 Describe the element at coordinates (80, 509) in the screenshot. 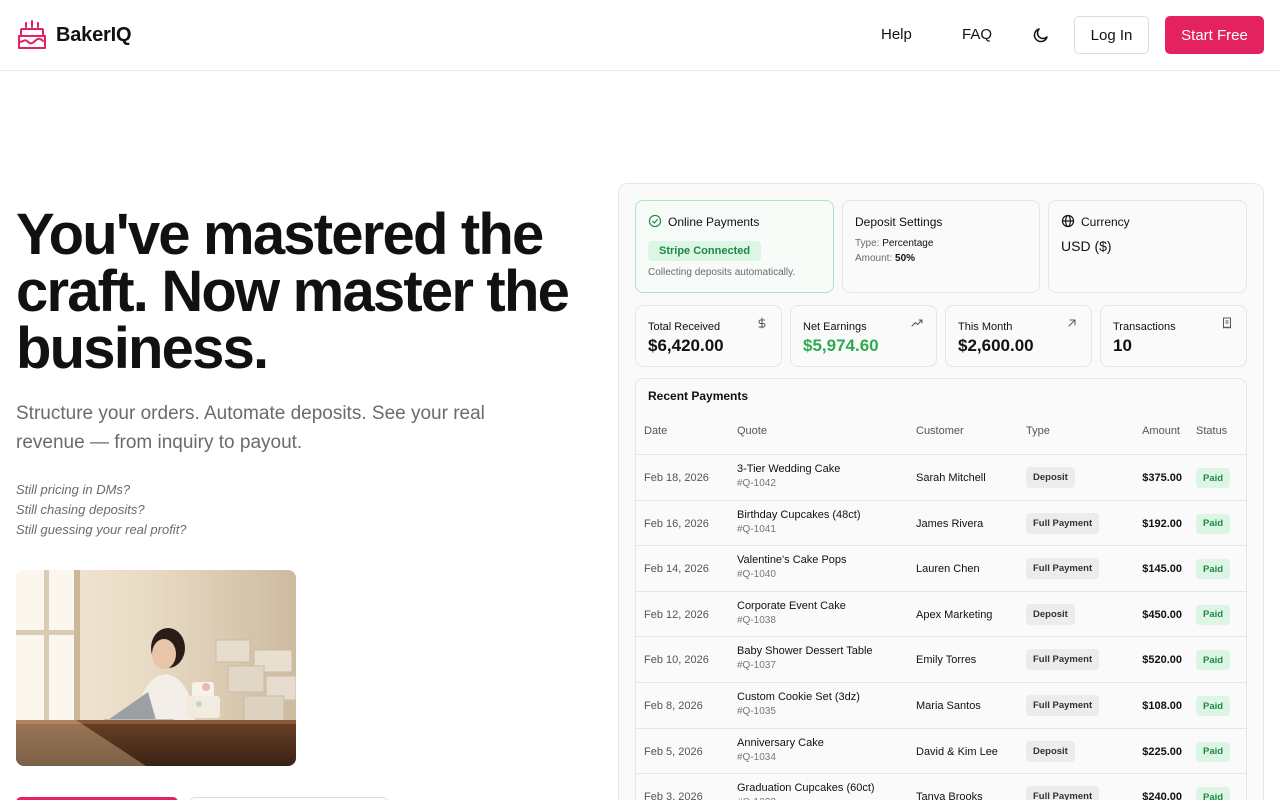

I see `question-line: Still chasing deposits?` at that location.